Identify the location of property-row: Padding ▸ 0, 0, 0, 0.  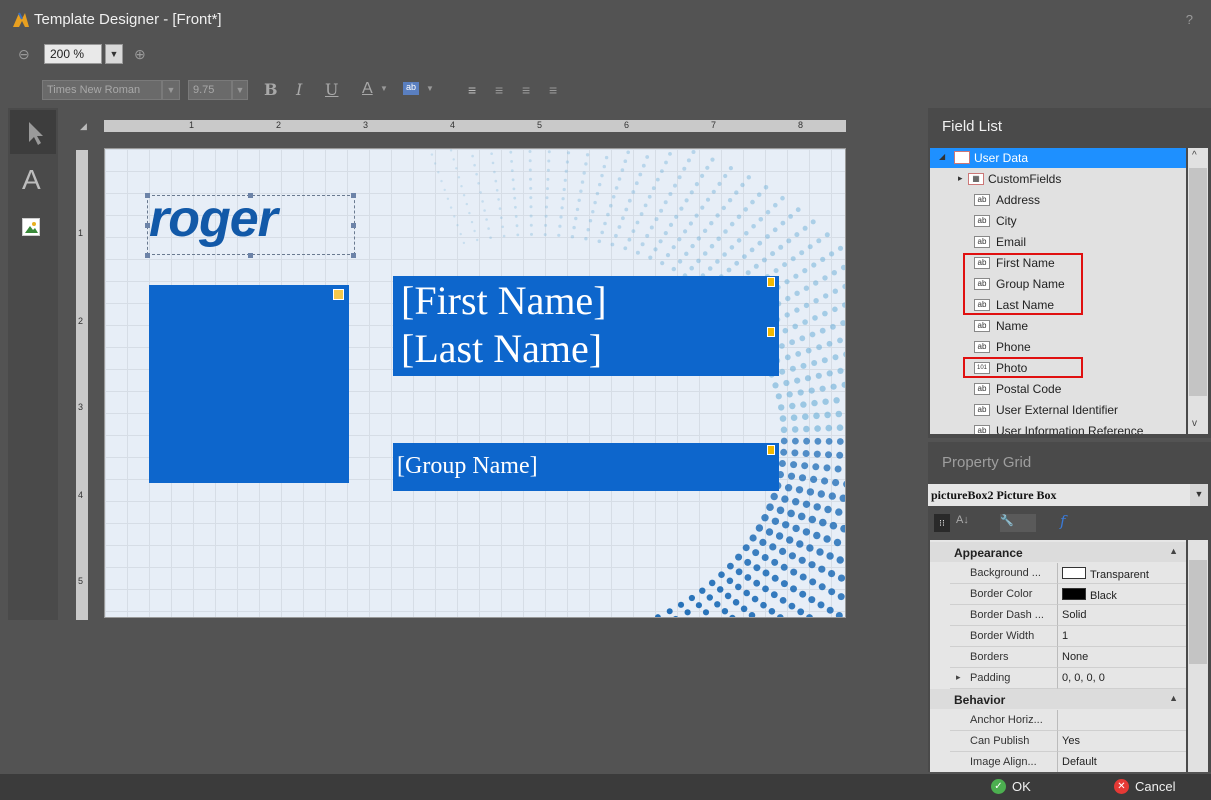
(1058, 678).